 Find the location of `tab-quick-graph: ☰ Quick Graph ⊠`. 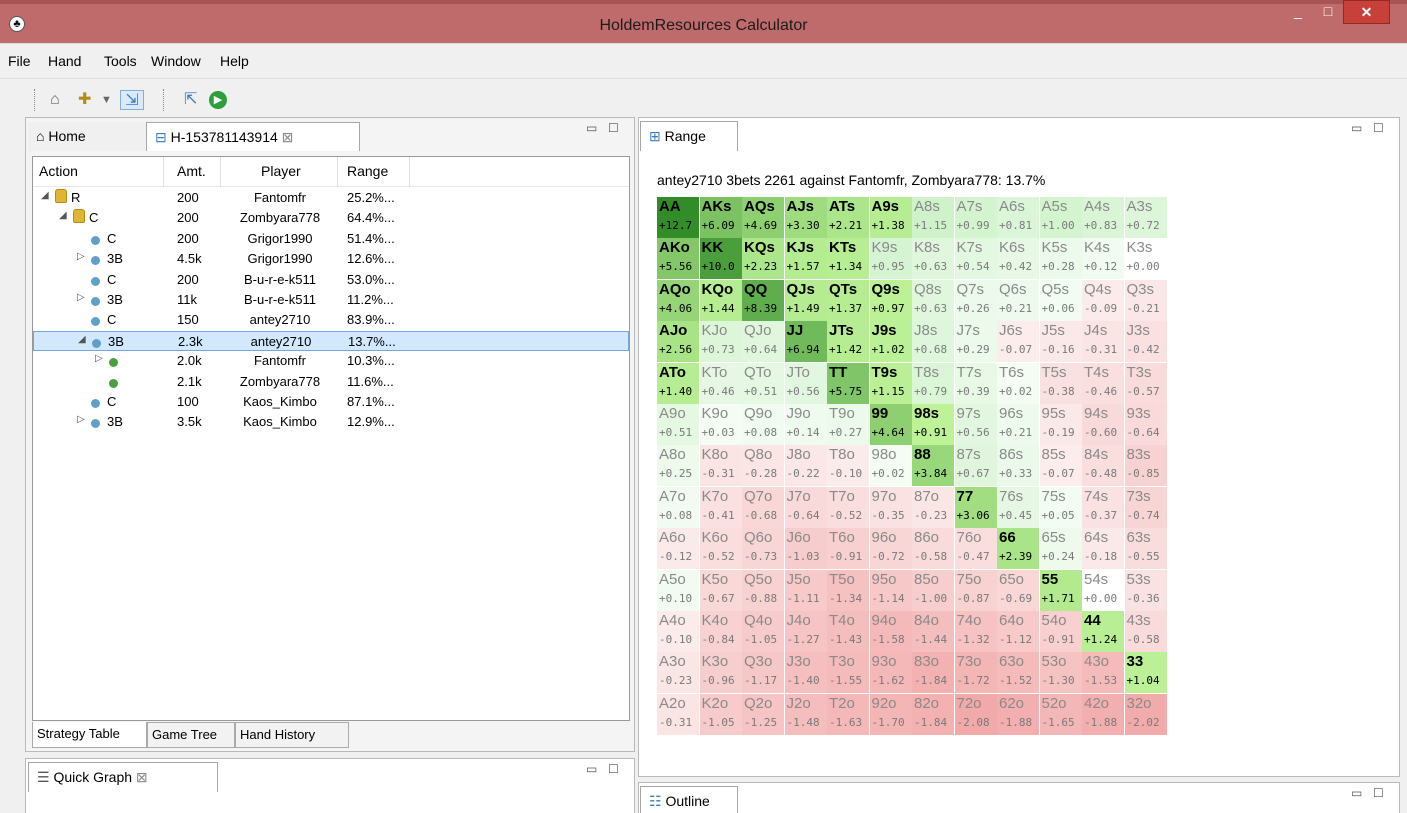

tab-quick-graph: ☰ Quick Graph ⊠ is located at coordinates (123, 777).